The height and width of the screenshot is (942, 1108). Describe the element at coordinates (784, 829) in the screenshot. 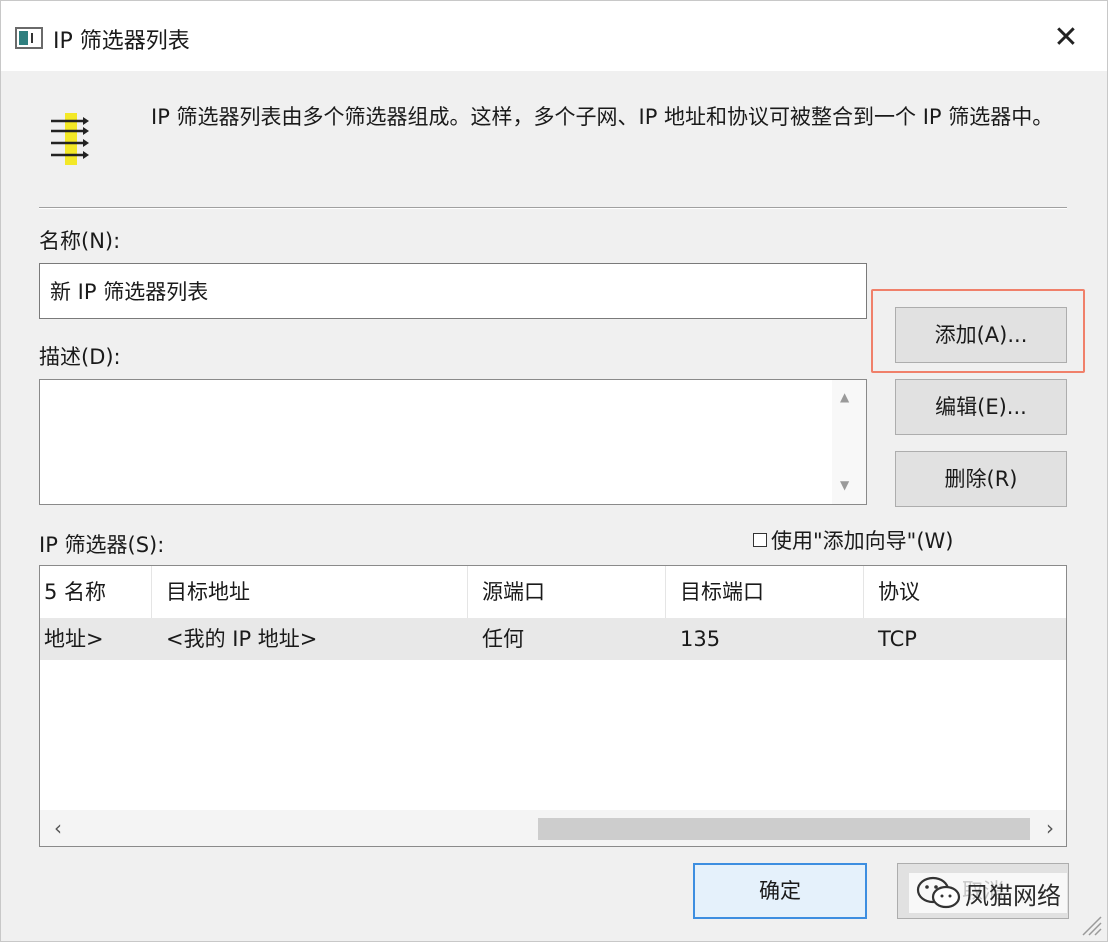

I see `scrollbar-thumb` at that location.